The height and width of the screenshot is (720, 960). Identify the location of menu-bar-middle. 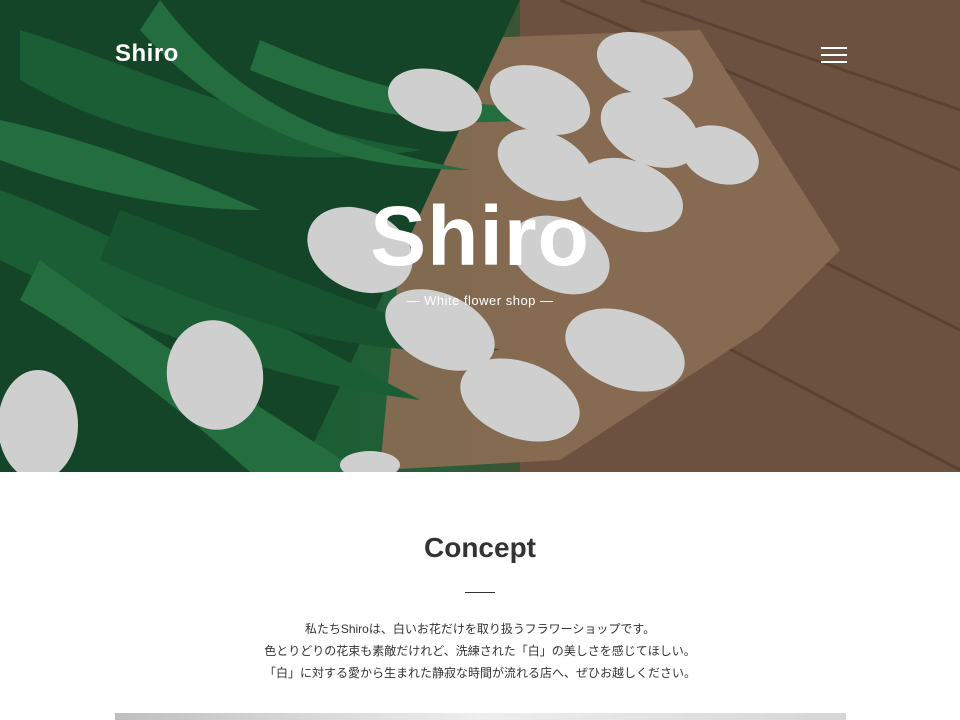
(834, 55).